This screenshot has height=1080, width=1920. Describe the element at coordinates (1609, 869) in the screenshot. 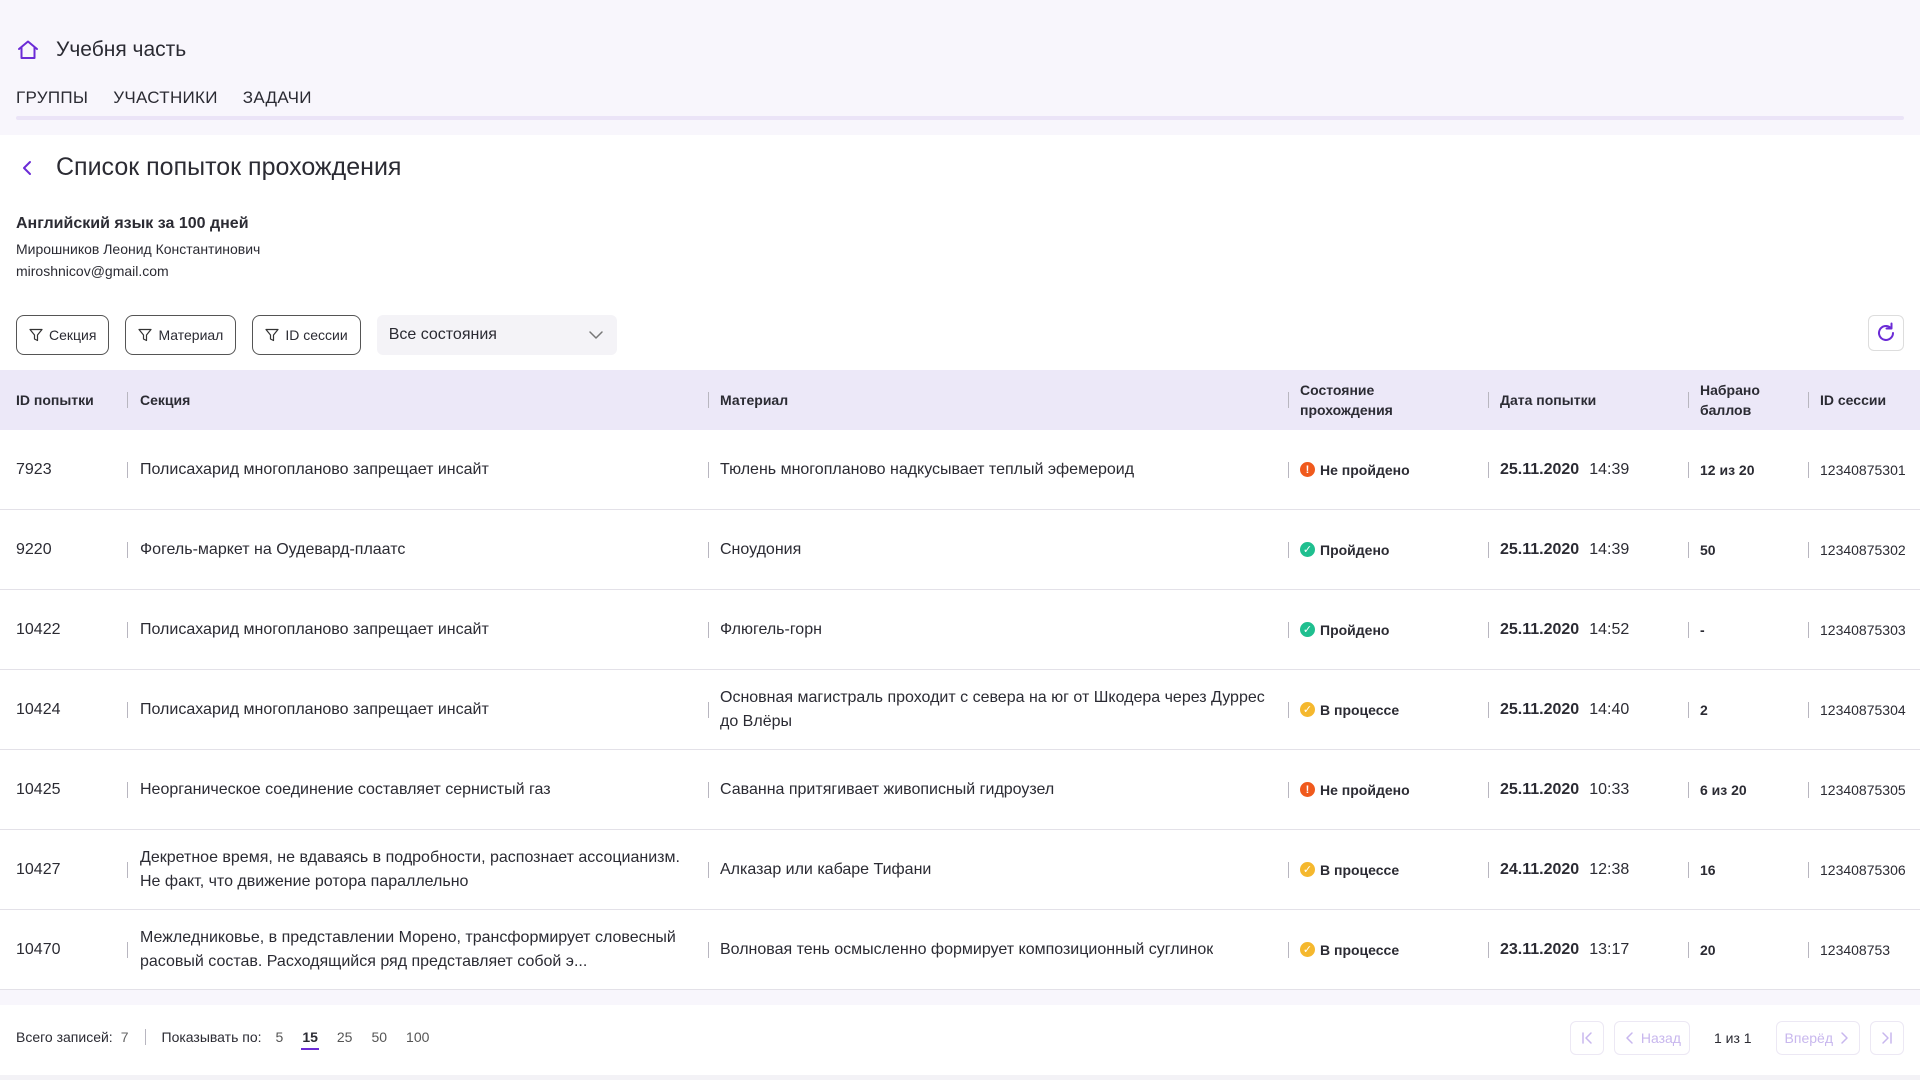

I see `attempt-time: 12:38` at that location.